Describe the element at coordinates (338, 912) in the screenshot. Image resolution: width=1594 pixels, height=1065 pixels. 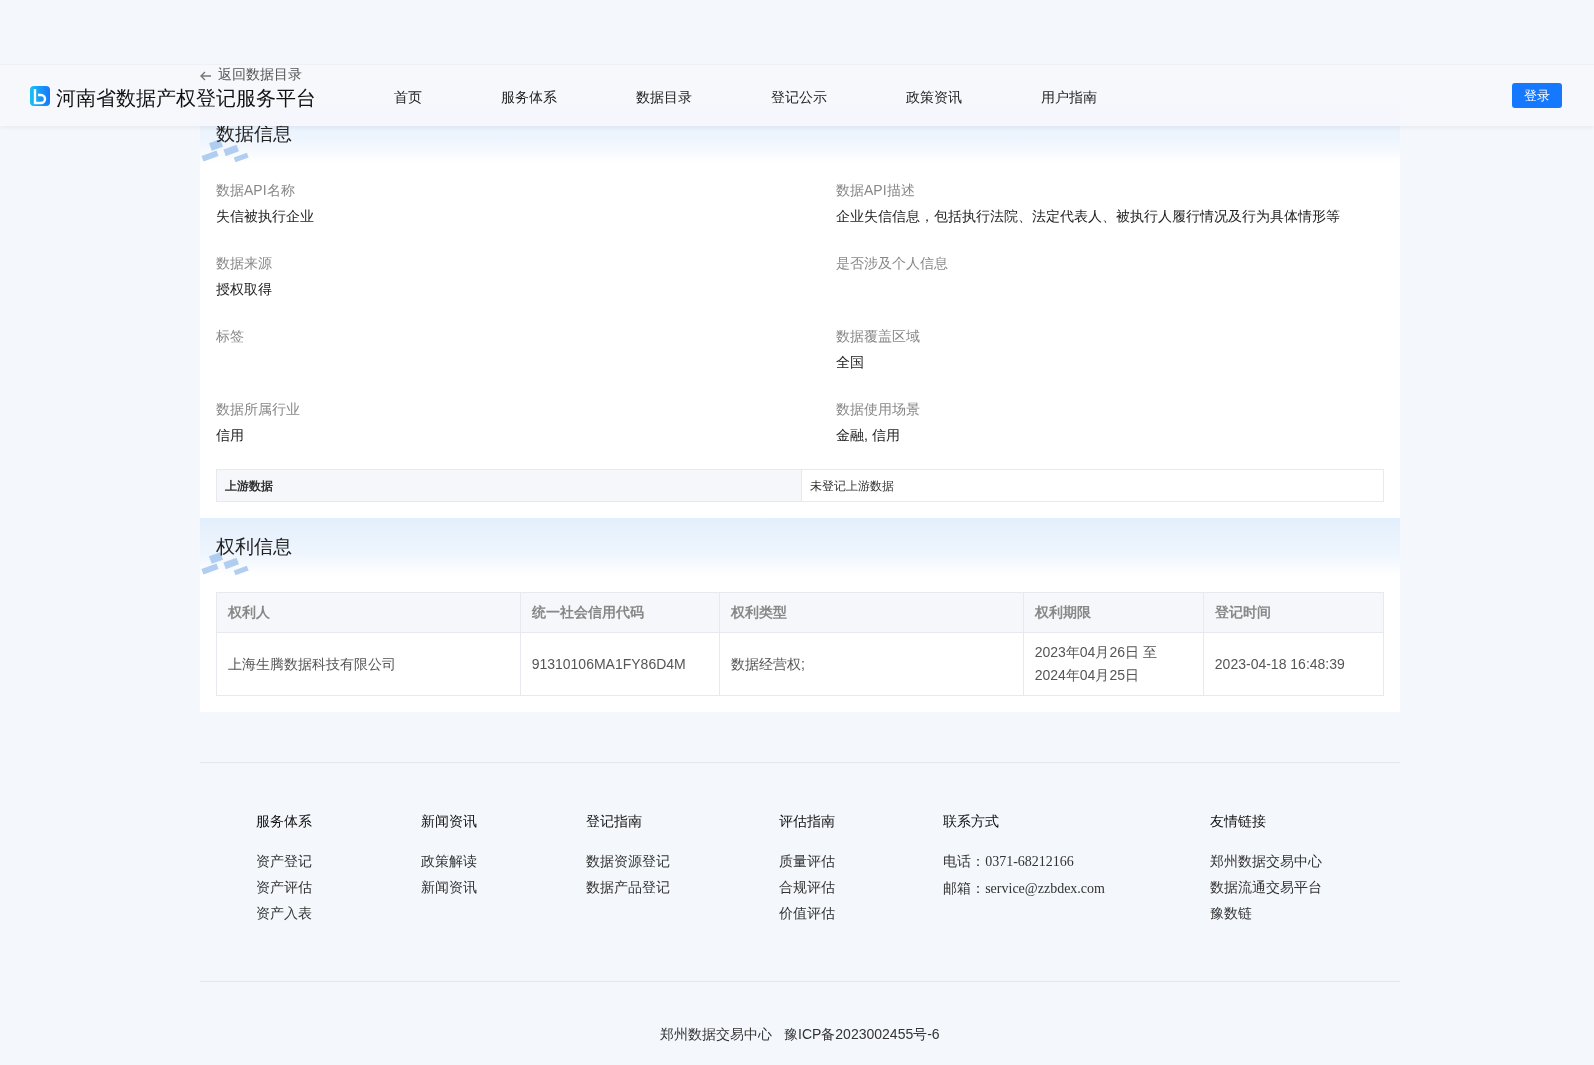
I see `footer-link: 资产入表` at that location.